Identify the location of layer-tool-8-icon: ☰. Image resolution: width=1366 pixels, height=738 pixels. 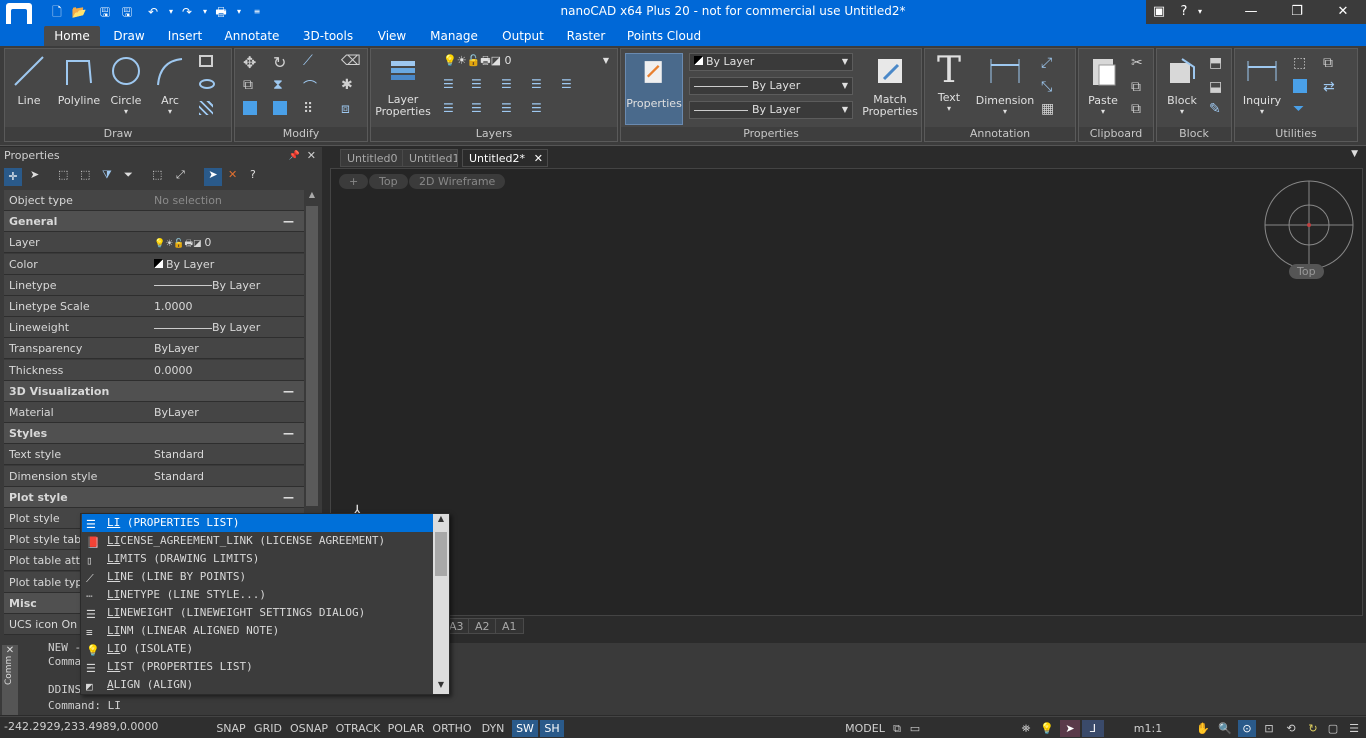
(510, 110).